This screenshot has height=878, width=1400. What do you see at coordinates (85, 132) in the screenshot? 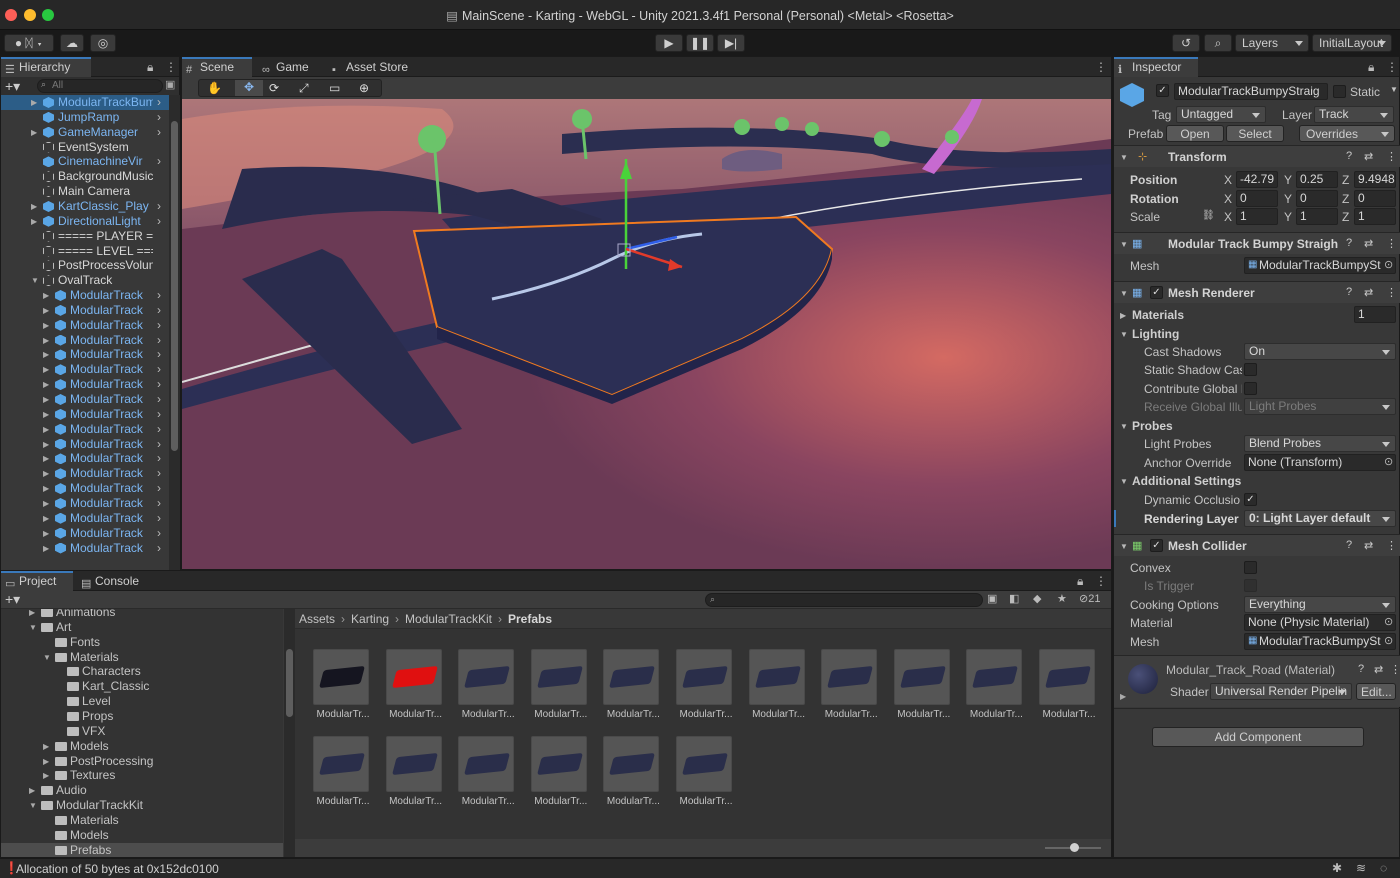
I see `hierarchy-item: ▶ GameManager ›` at bounding box center [85, 132].